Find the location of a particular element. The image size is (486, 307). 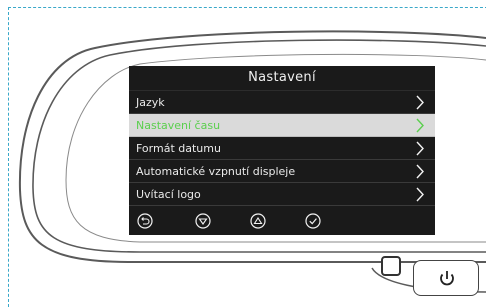

square-button is located at coordinates (391, 266).